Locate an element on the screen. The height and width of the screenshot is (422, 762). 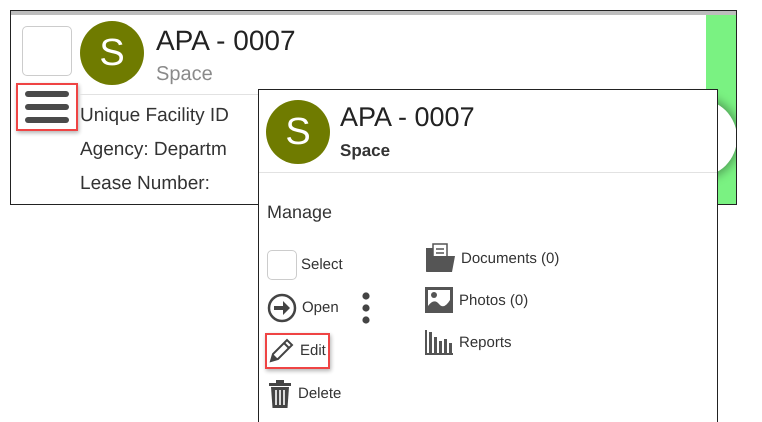
field-text: Lease Number: is located at coordinates (145, 184).